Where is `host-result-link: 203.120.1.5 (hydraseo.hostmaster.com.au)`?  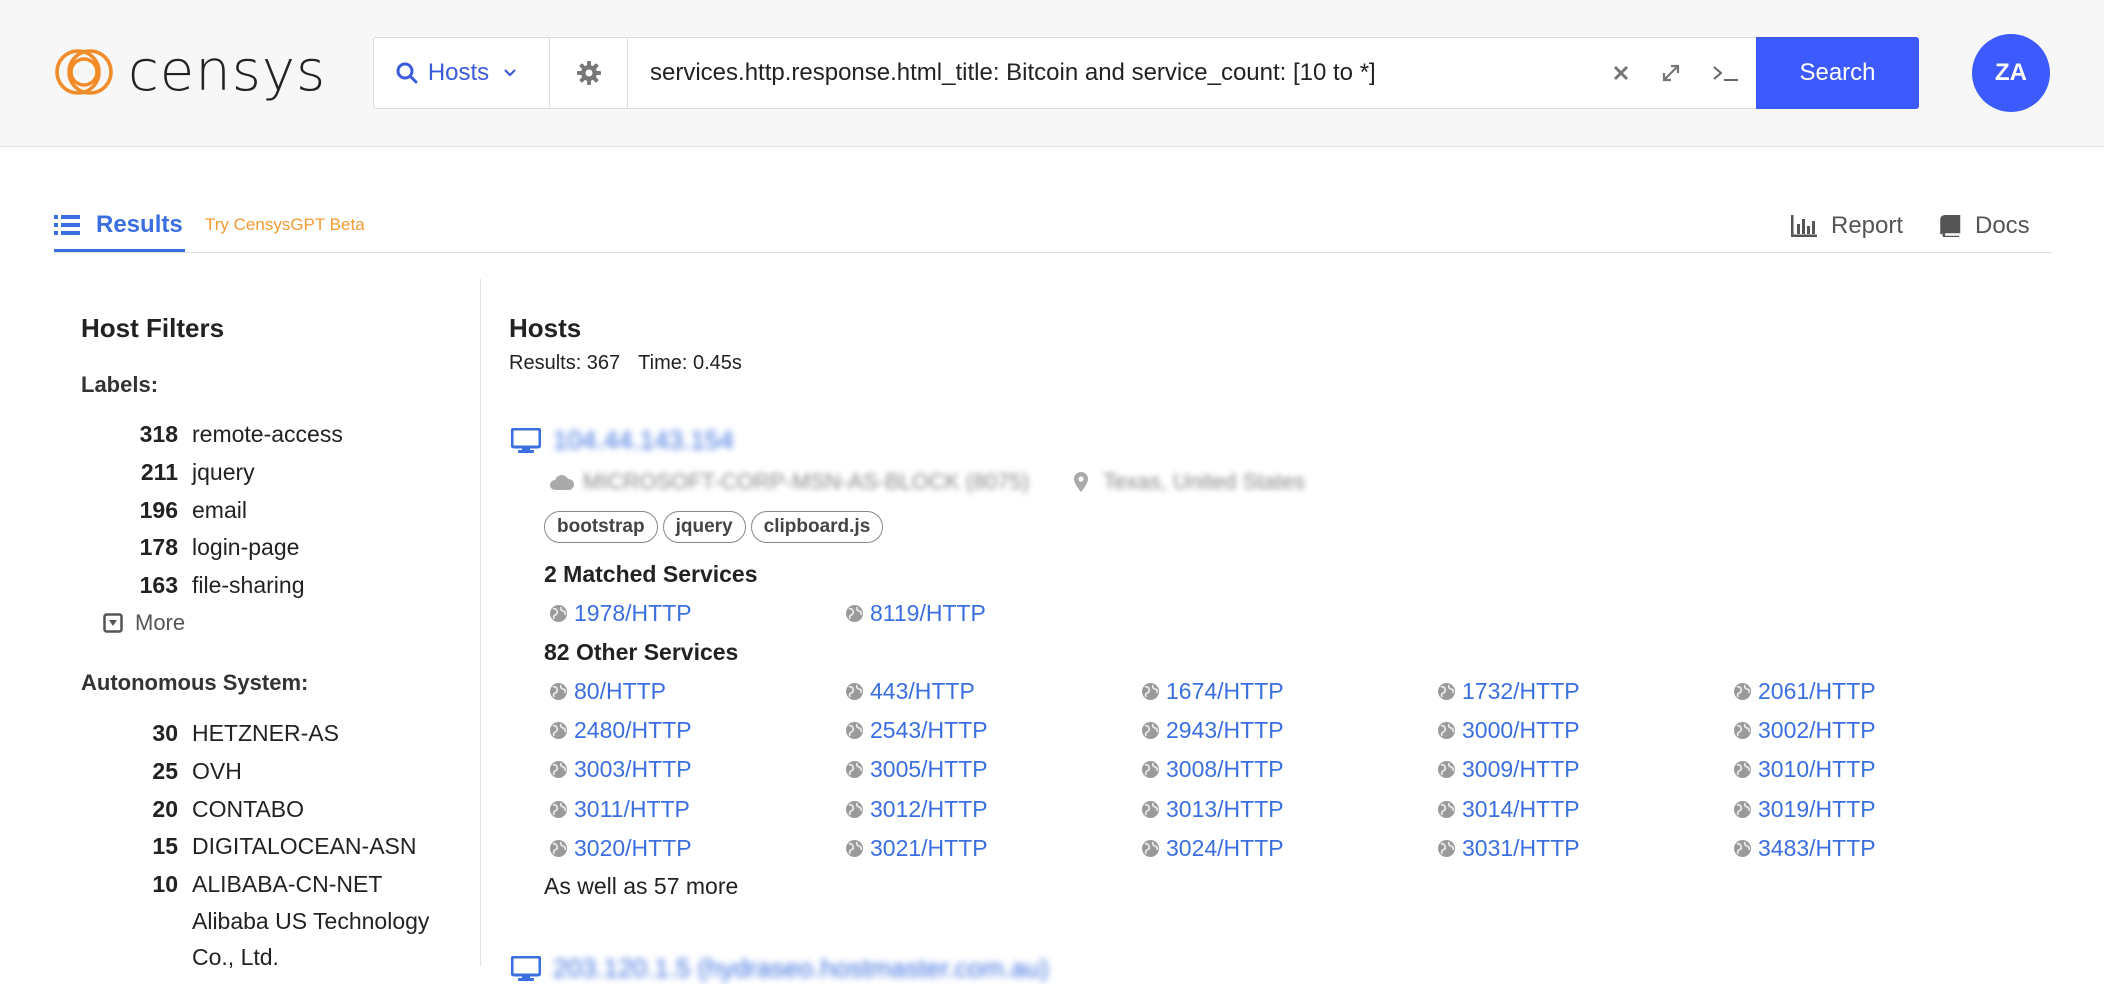 host-result-link: 203.120.1.5 (hydraseo.hostmaster.com.au) is located at coordinates (780, 968).